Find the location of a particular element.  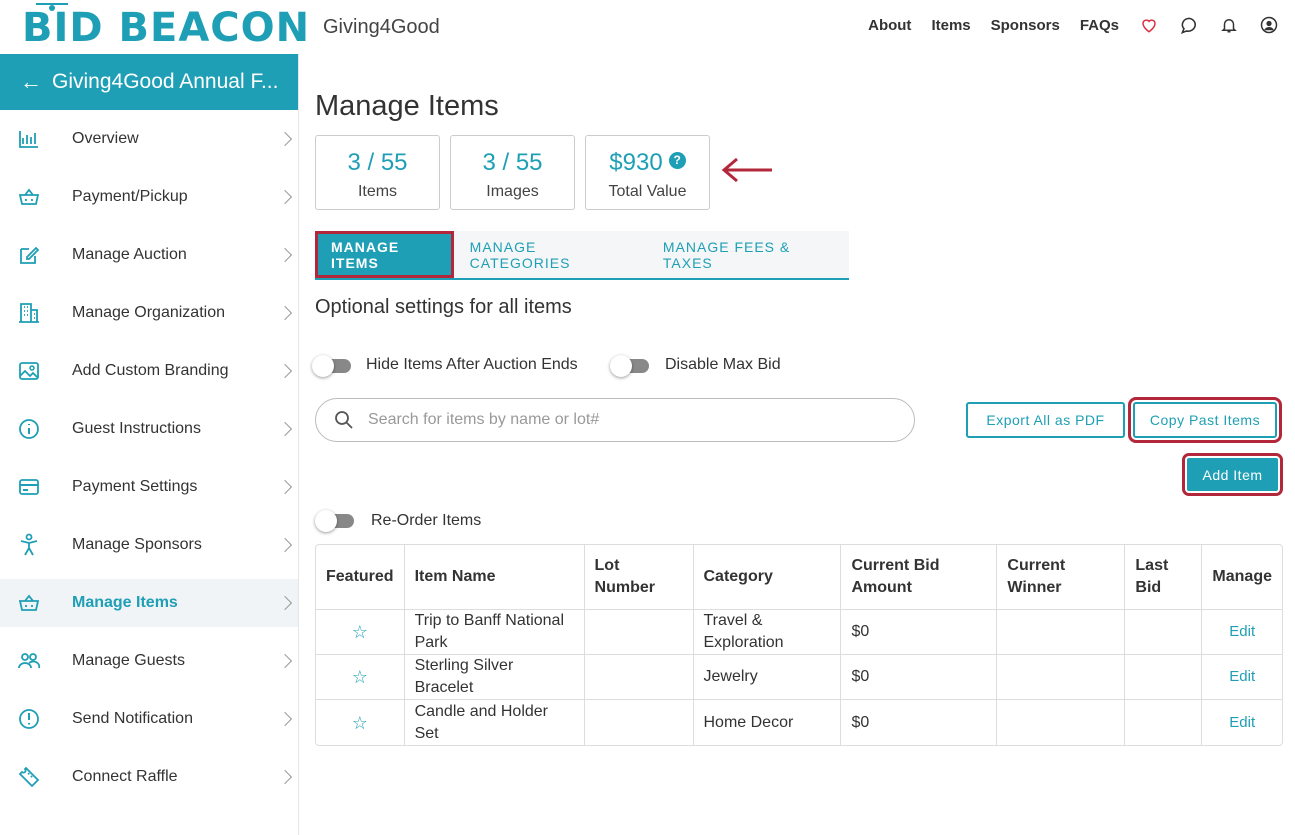

hide-items-toggle is located at coordinates (331, 366).